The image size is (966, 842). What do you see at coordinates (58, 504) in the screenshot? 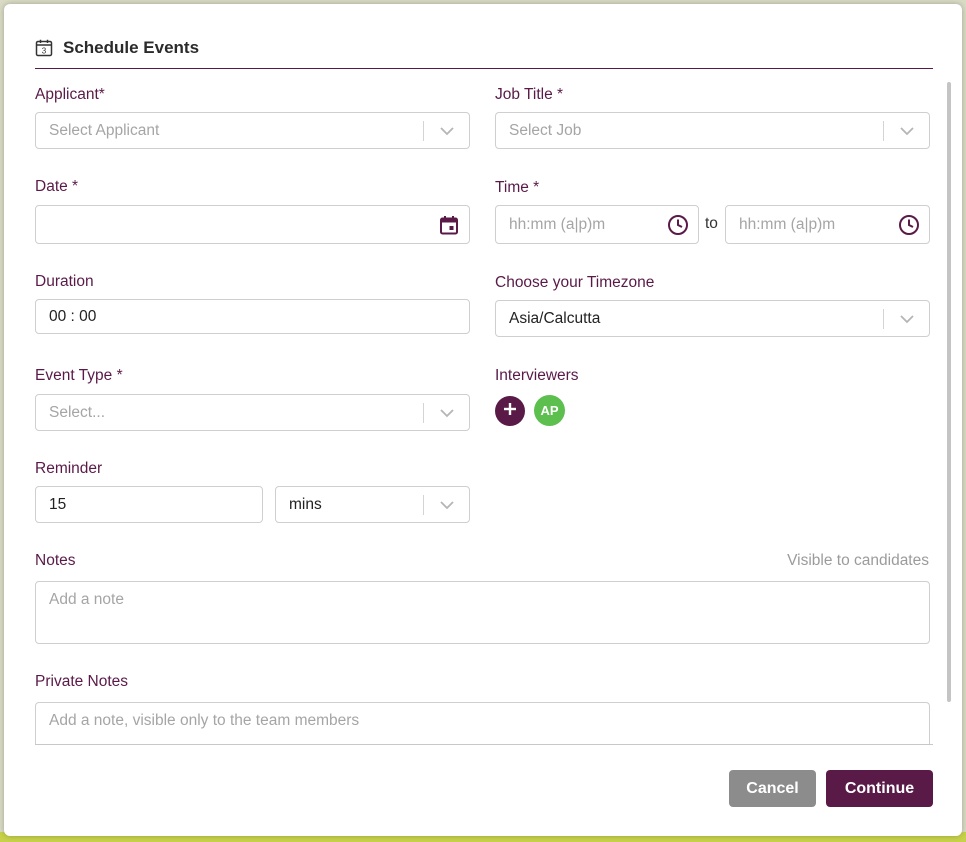
I see `reminder-value: 15` at bounding box center [58, 504].